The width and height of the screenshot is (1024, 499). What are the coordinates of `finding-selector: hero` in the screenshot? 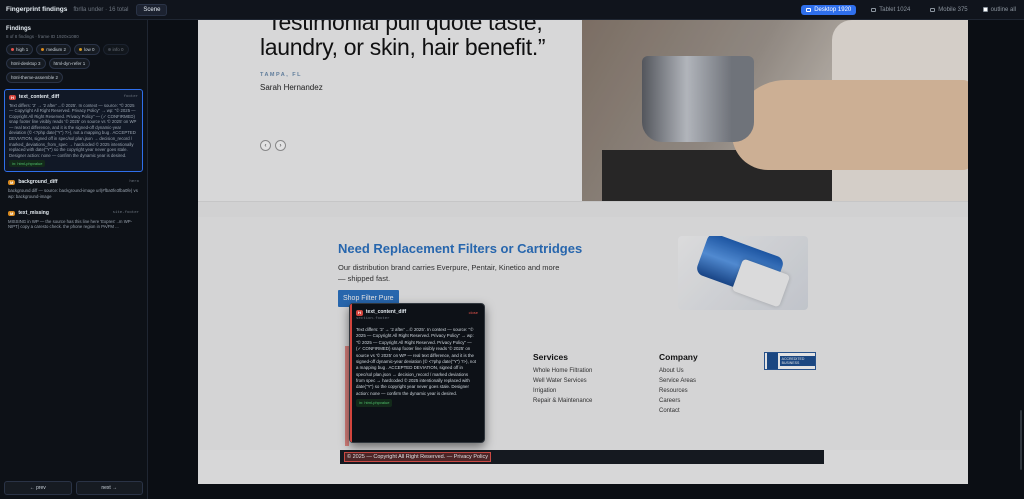 It's located at (134, 182).